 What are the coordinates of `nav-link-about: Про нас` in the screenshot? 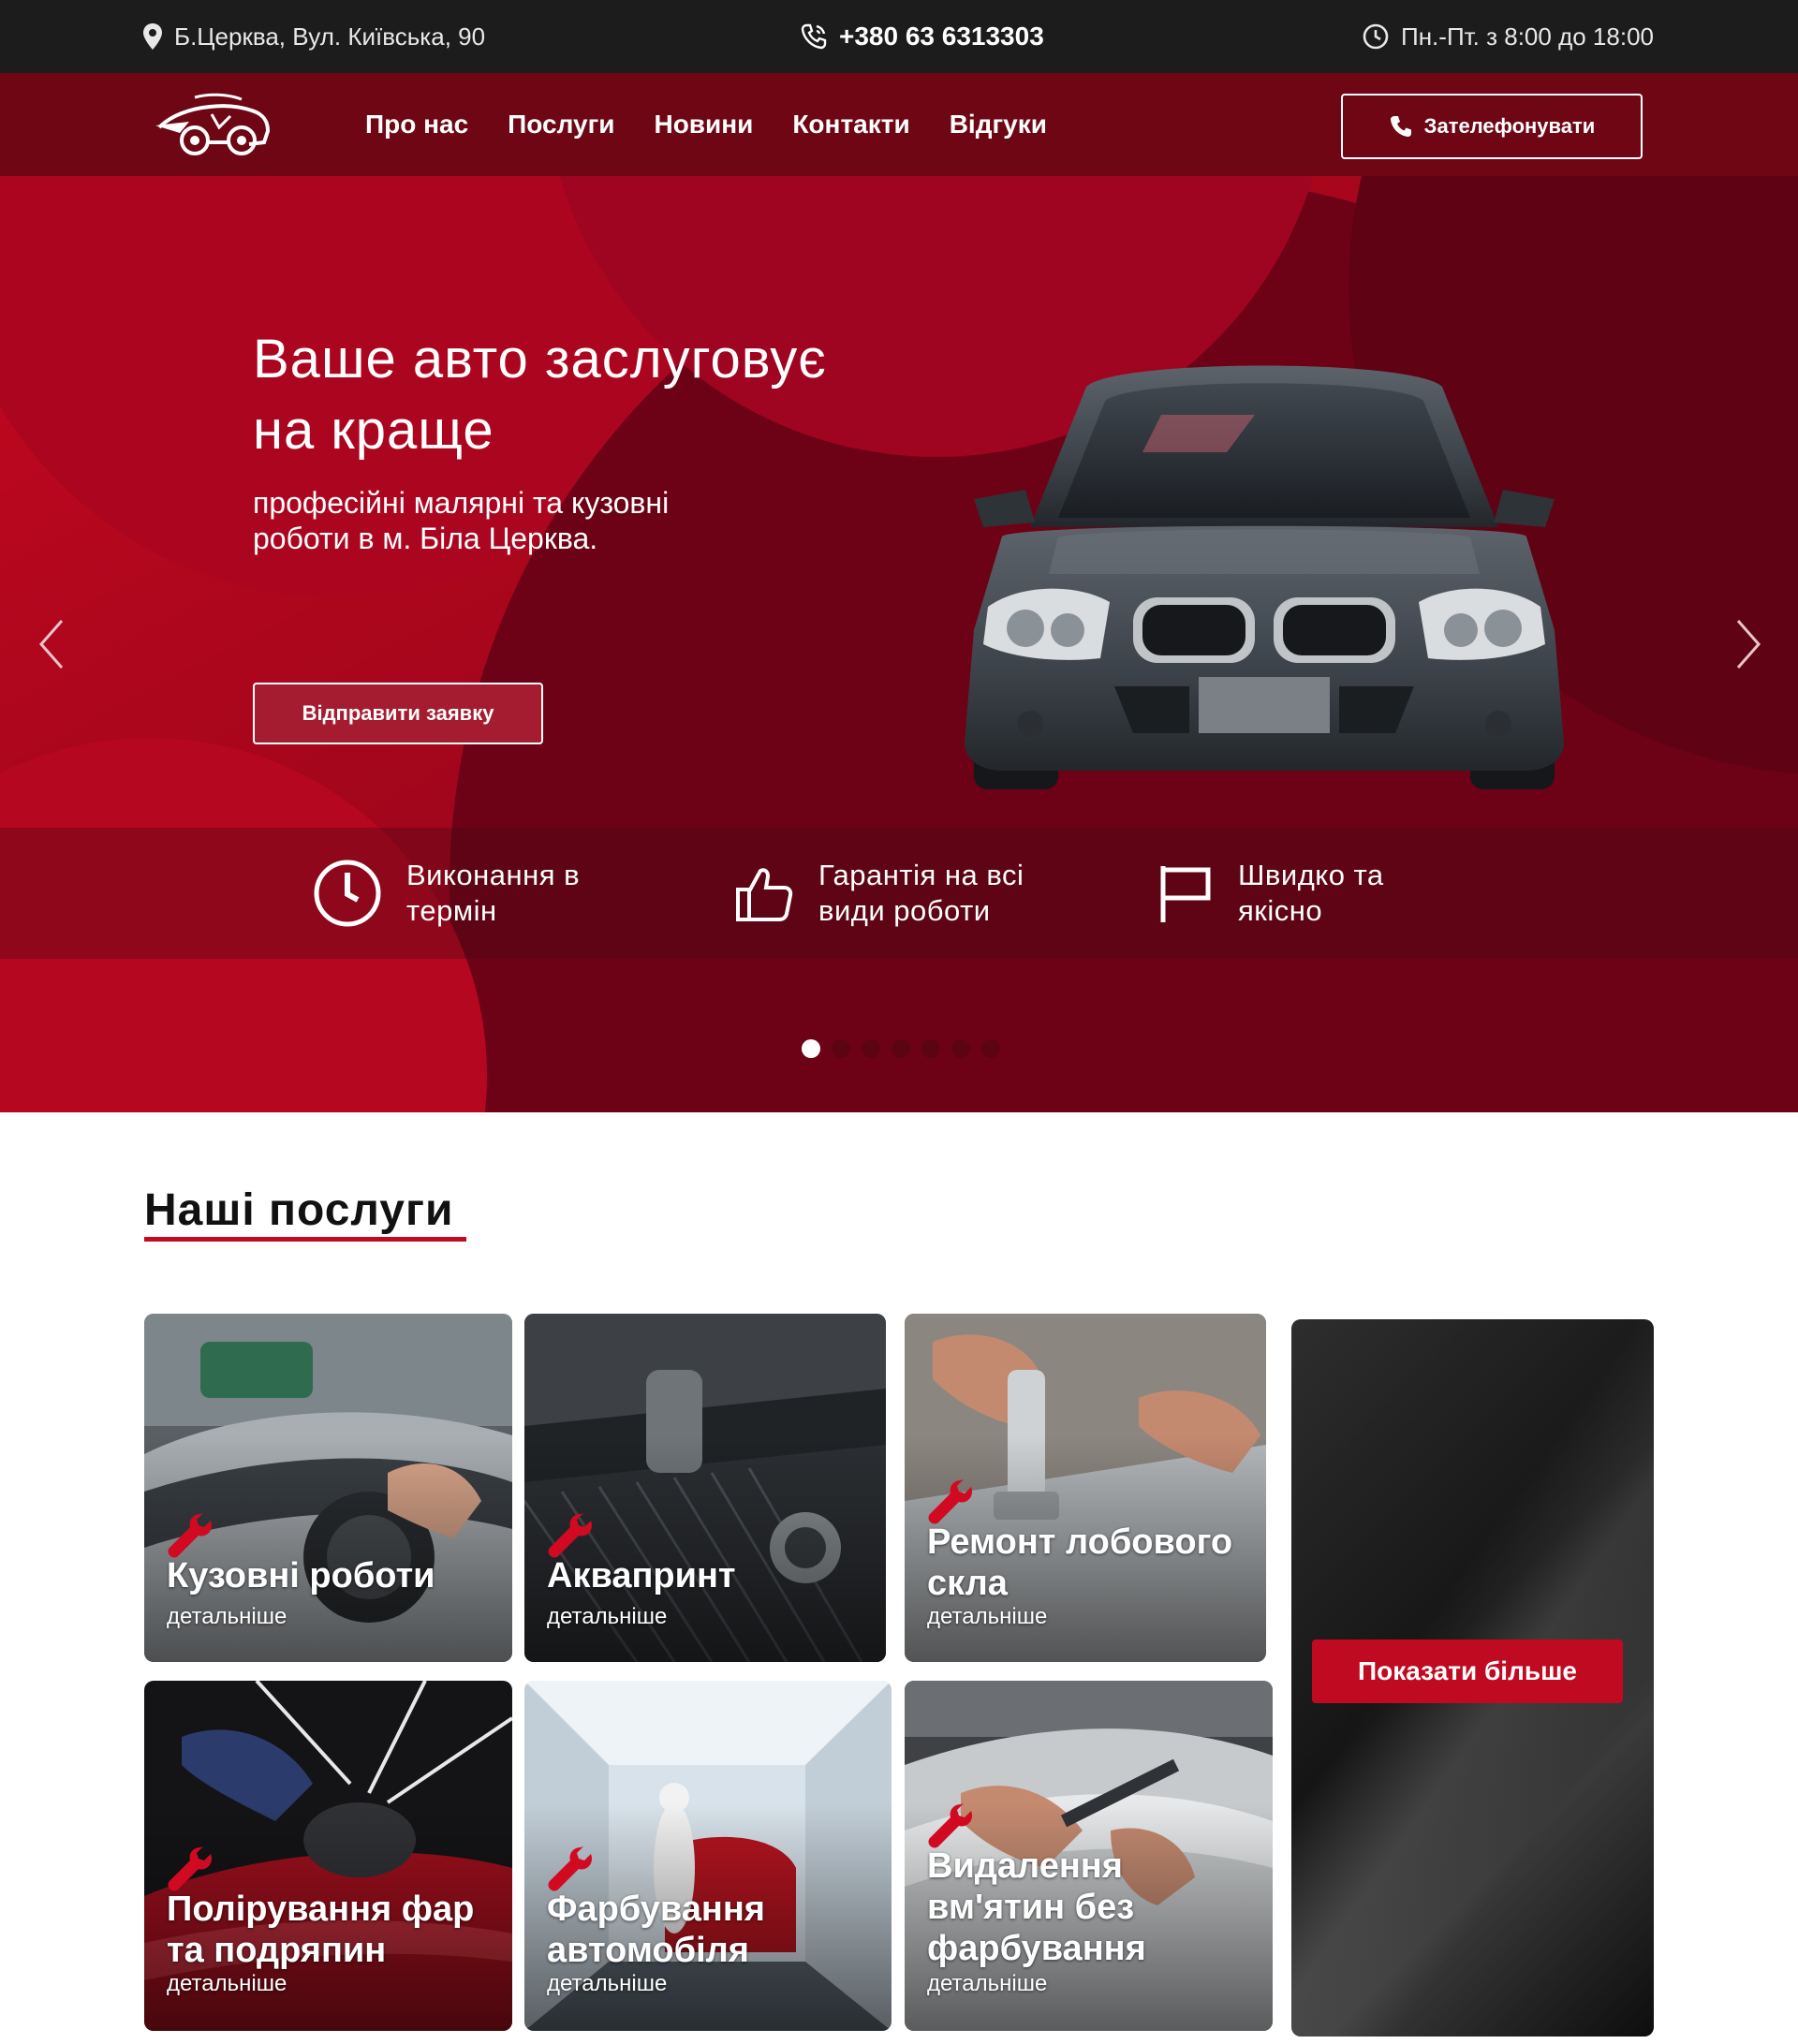 It's located at (416, 125).